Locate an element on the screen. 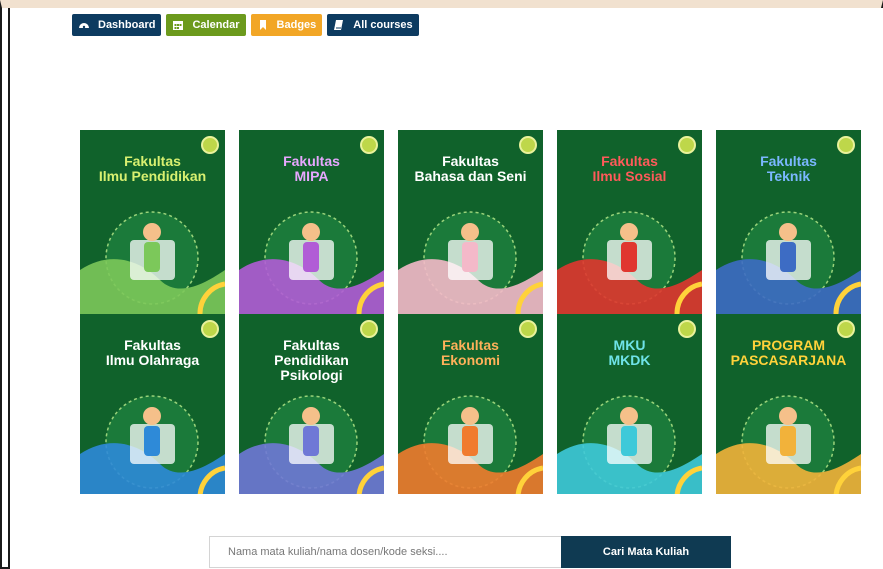  faculty-card: Fakultas Ilmu Sosial is located at coordinates (629, 222).